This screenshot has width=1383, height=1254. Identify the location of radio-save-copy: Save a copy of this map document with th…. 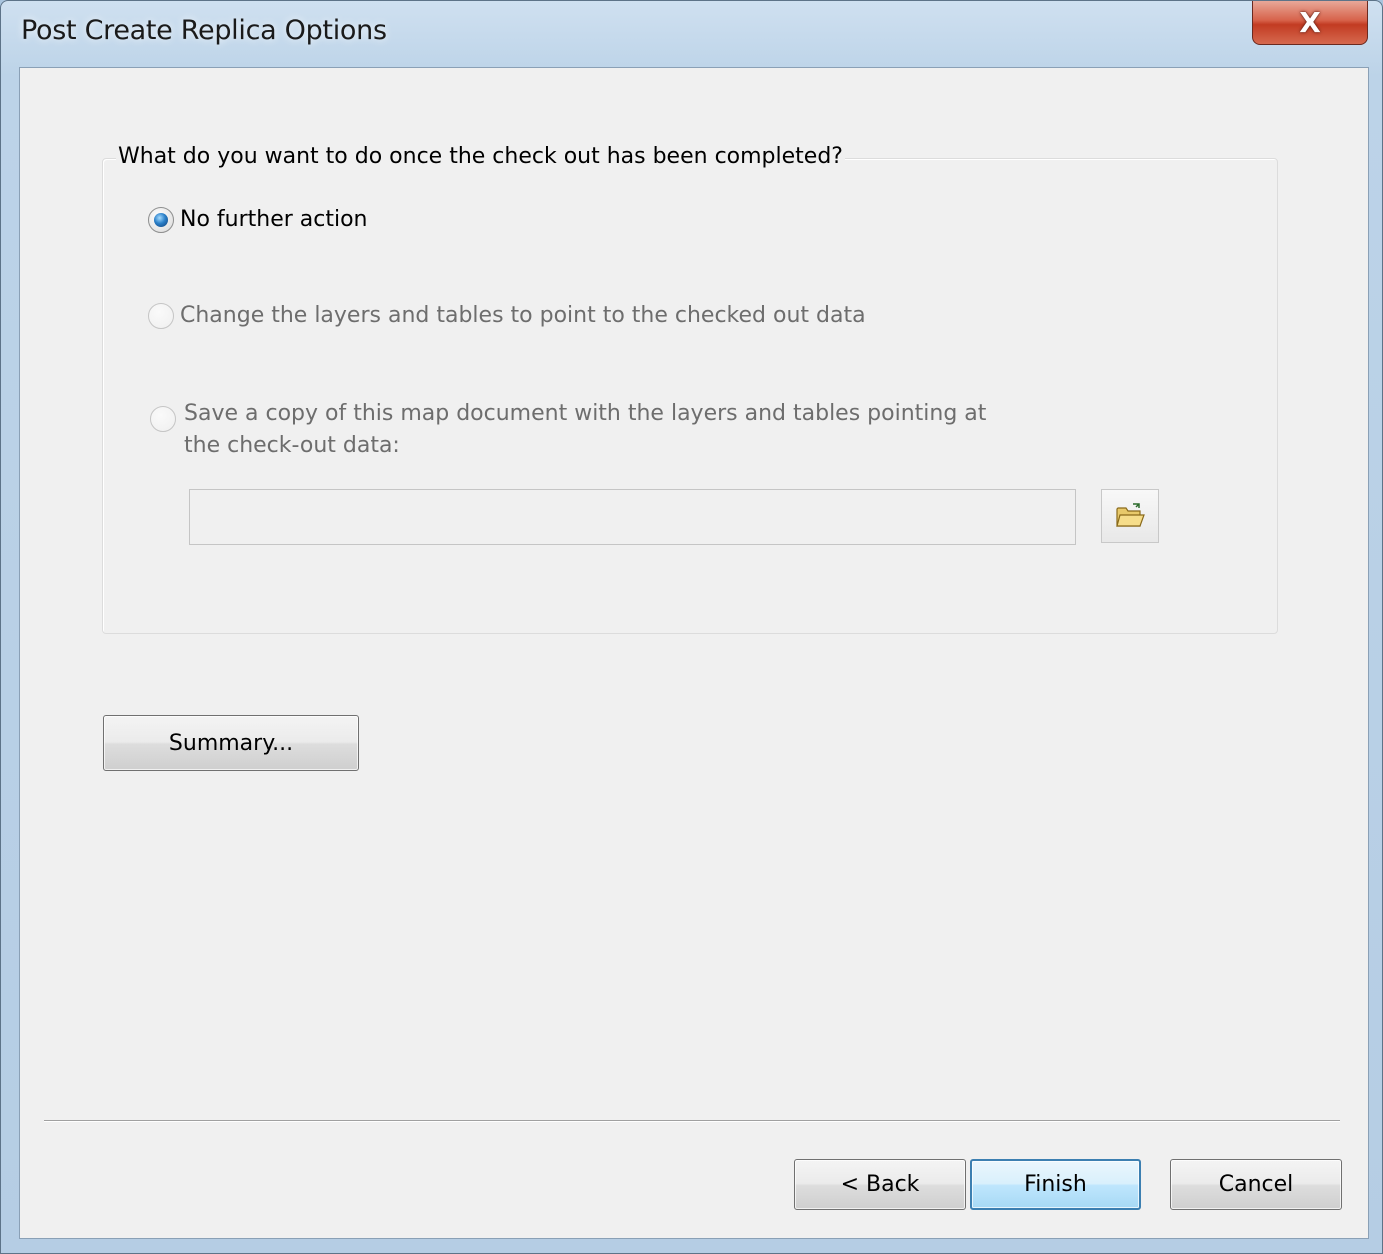
(568, 431).